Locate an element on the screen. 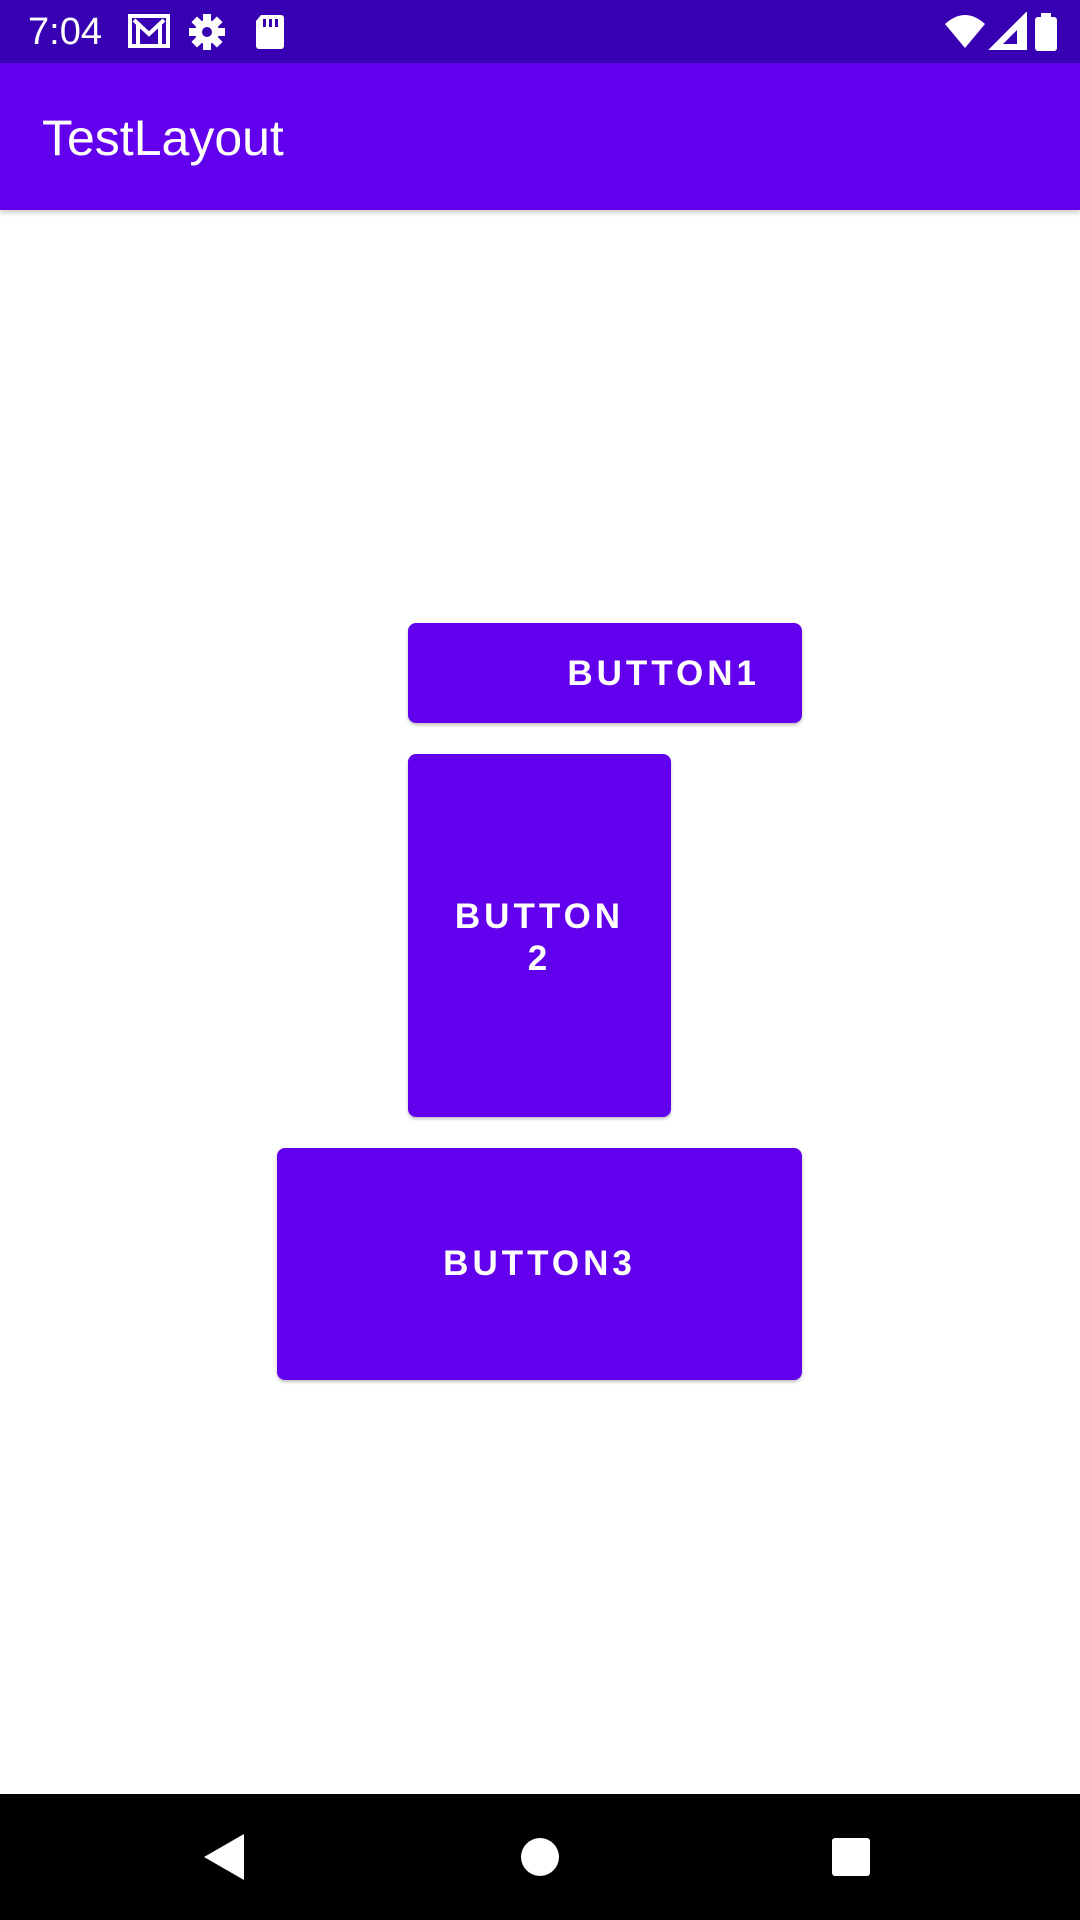 This screenshot has height=1920, width=1080. home-icon is located at coordinates (540, 1857).